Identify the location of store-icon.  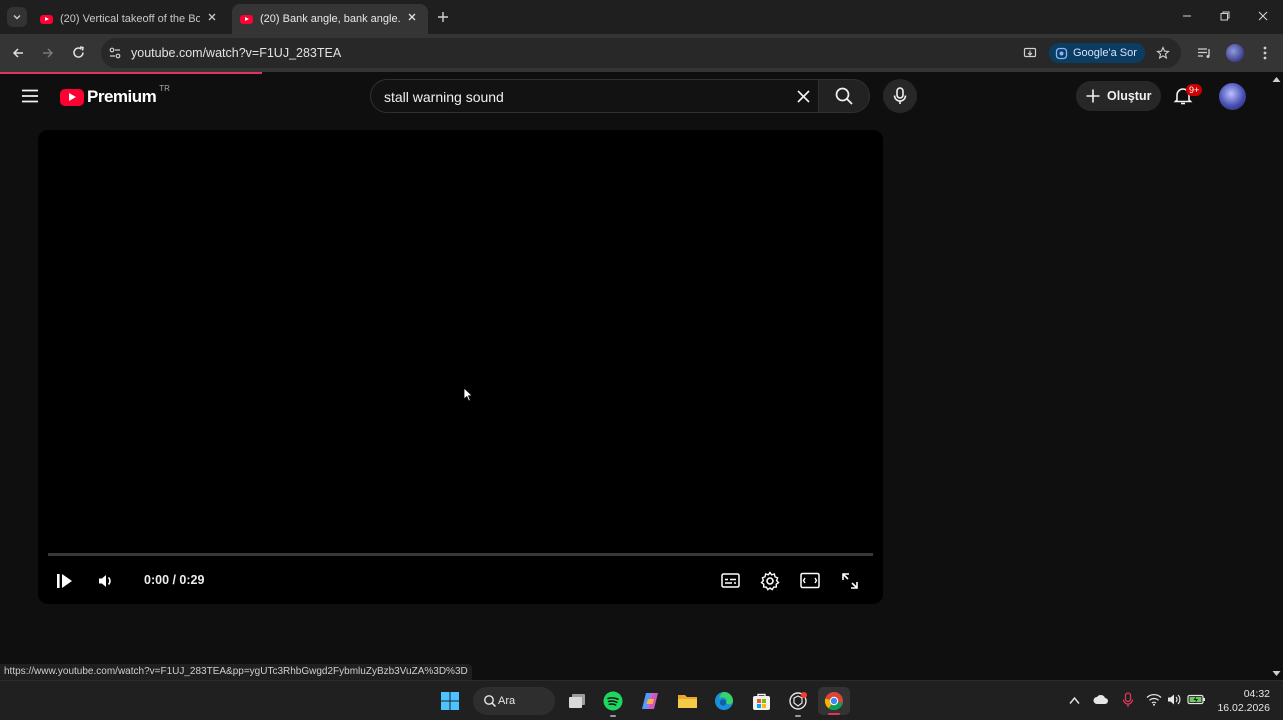
(761, 701).